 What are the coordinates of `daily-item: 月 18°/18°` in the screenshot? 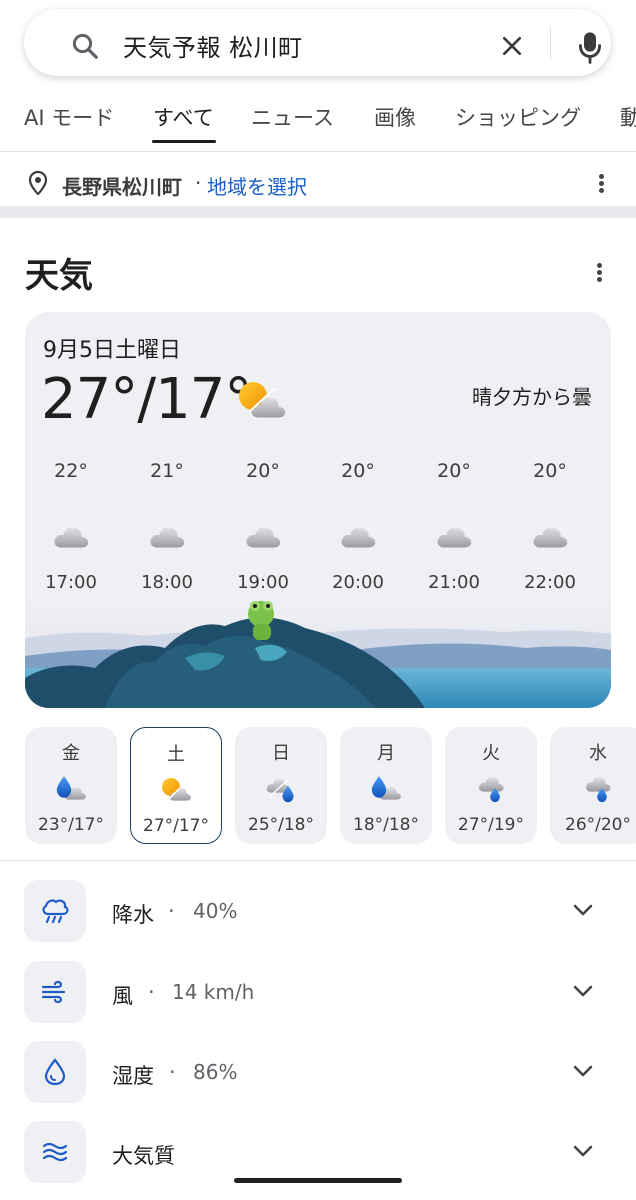 It's located at (386, 785).